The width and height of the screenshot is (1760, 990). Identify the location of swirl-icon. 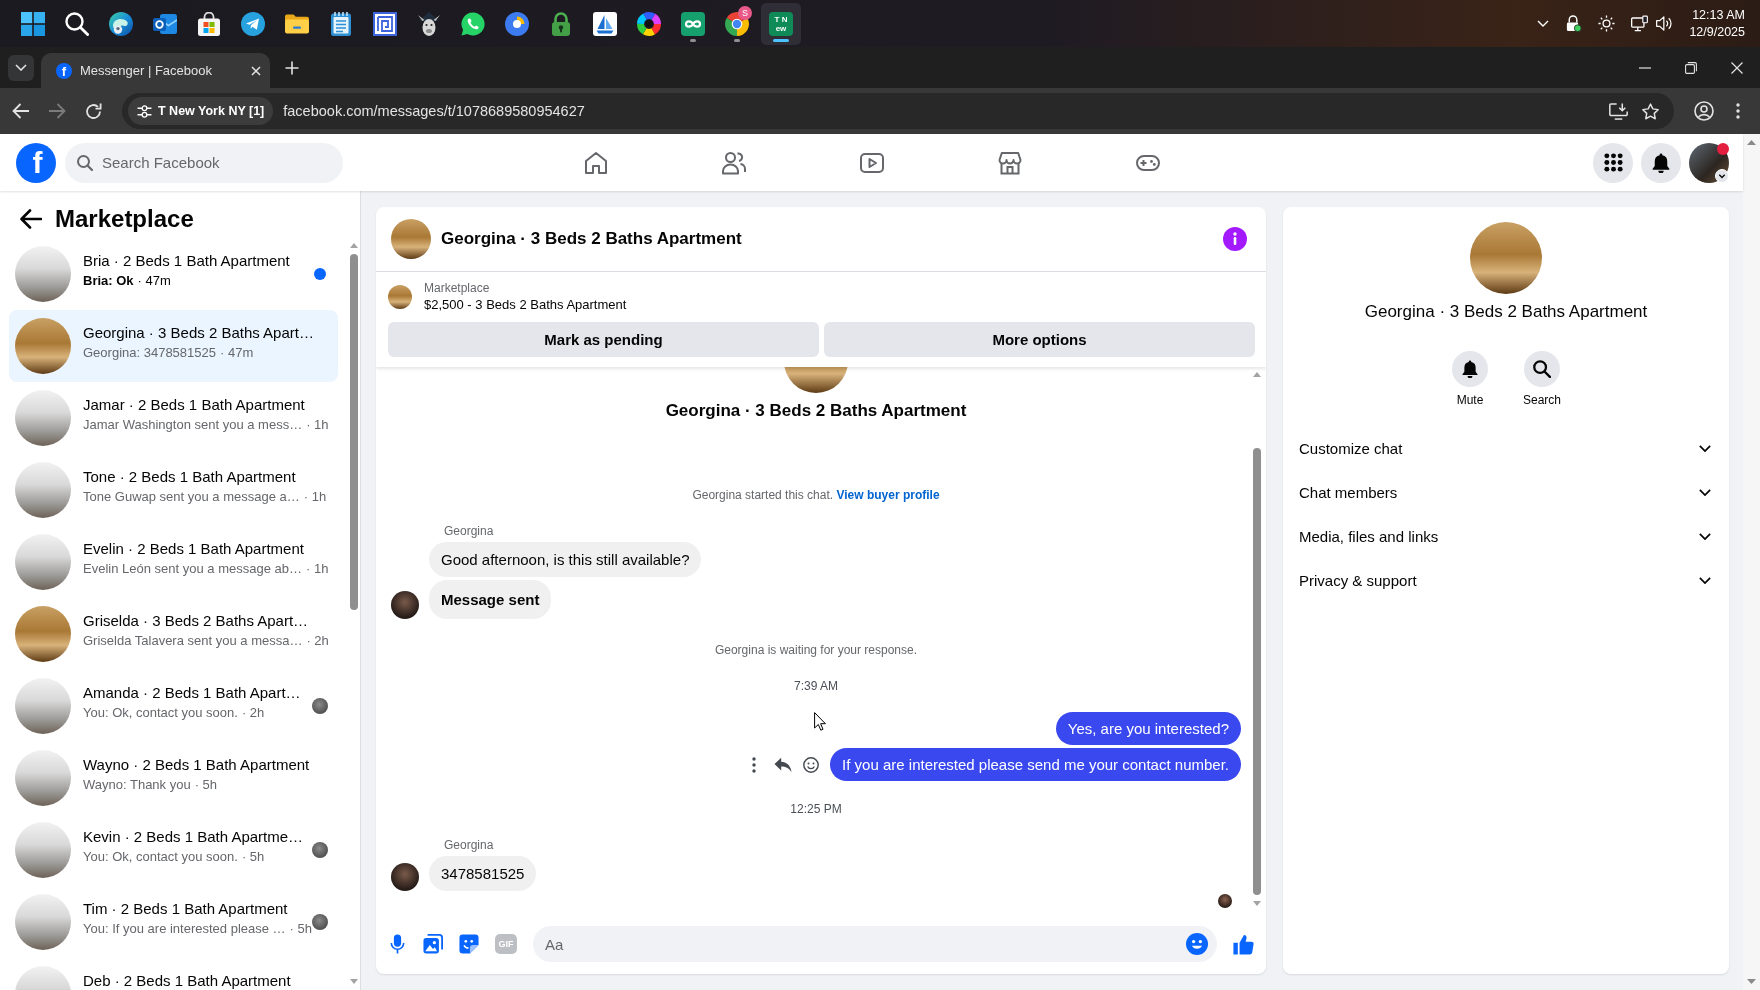
(121, 23).